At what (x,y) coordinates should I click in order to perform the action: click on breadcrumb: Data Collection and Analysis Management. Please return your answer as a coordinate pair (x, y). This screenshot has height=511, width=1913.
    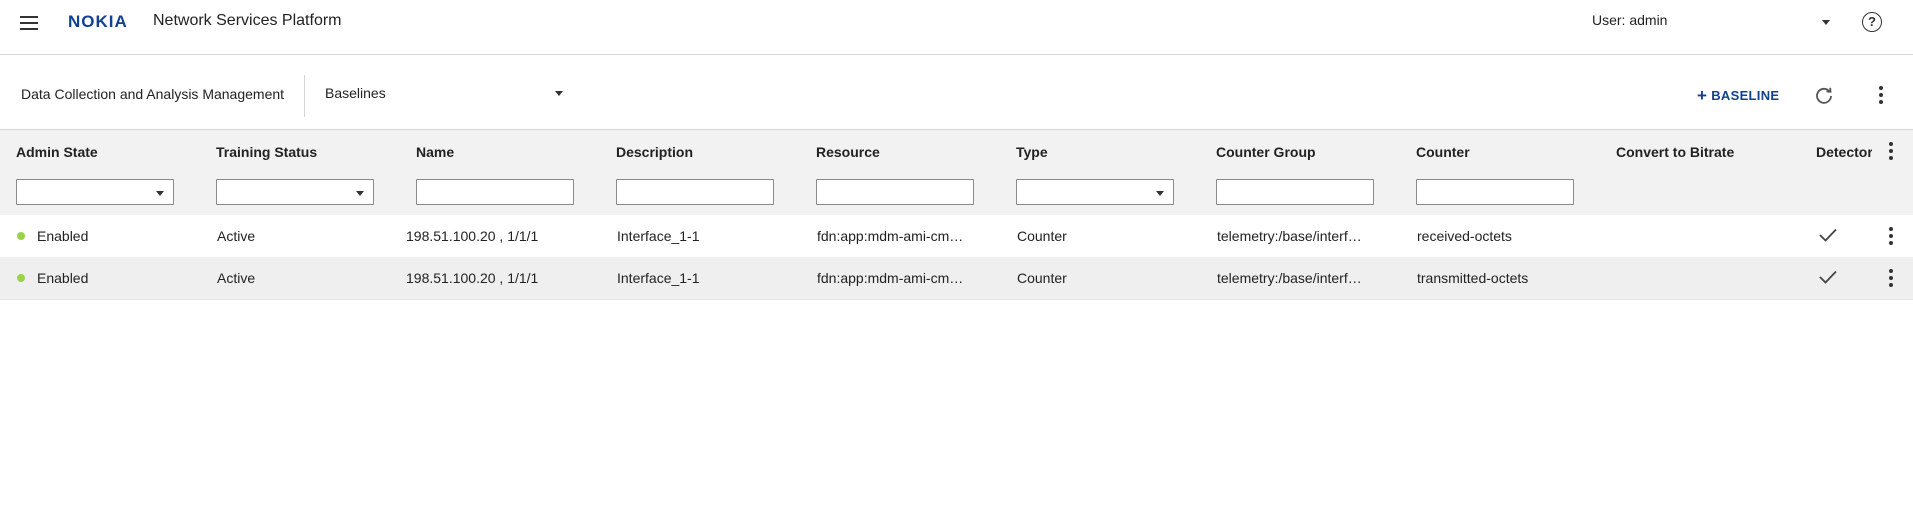
    Looking at the image, I should click on (152, 94).